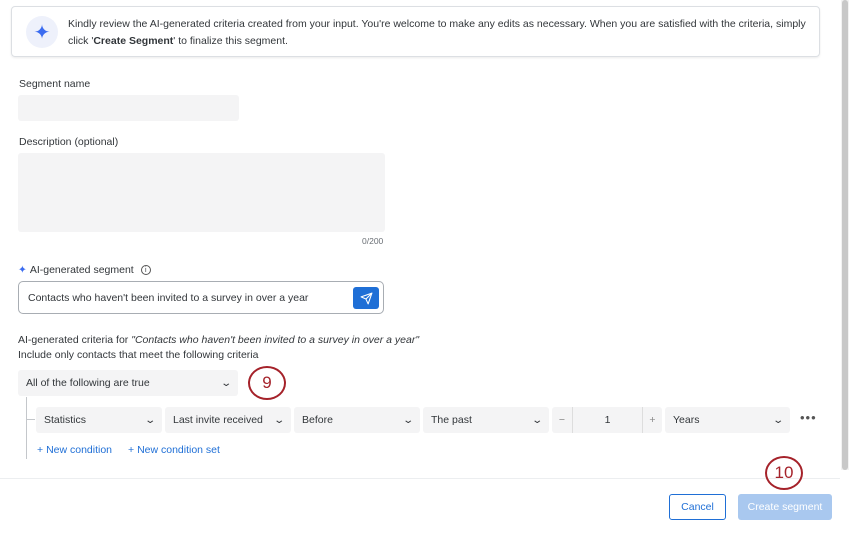  I want to click on ai-segment-label-row: ✦ AI-generated segment i, so click(84, 270).